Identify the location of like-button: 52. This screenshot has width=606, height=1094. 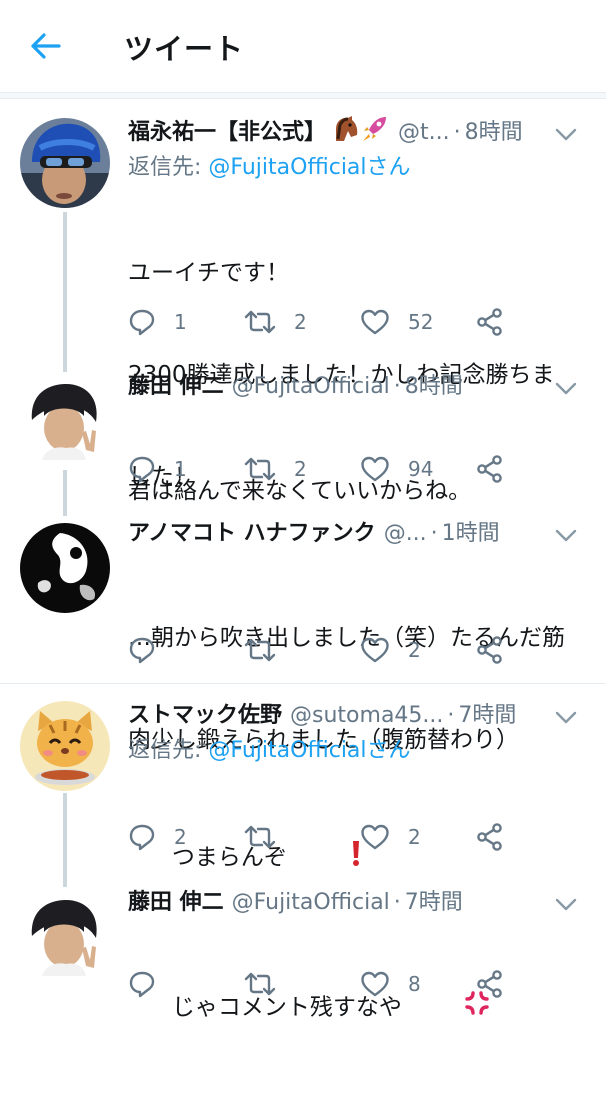
(418, 322).